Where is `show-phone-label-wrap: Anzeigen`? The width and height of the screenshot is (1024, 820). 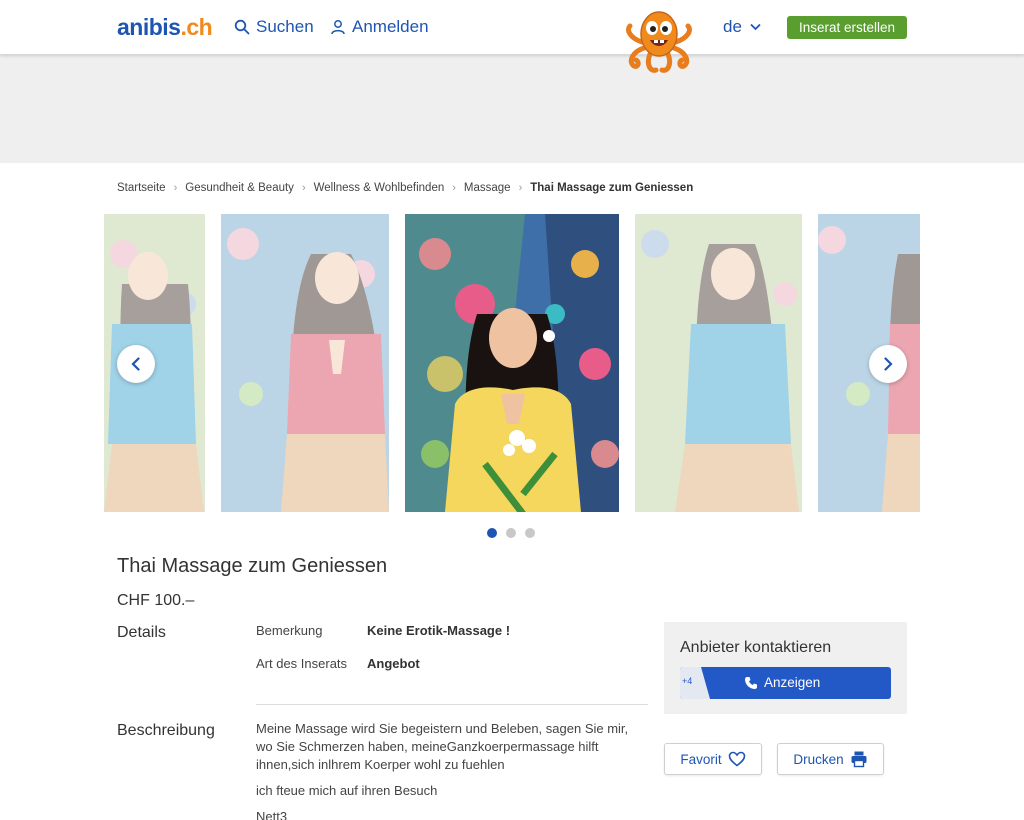
show-phone-label-wrap: Anzeigen is located at coordinates (782, 682).